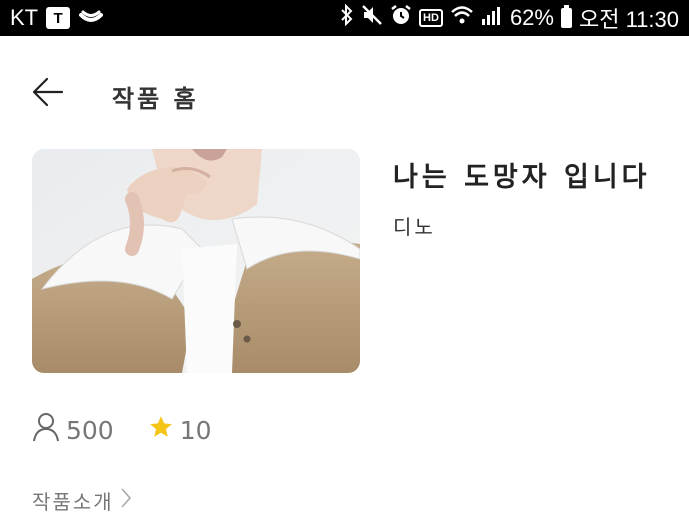 The image size is (689, 517). What do you see at coordinates (122, 430) in the screenshot?
I see `work-stats: 500 10` at bounding box center [122, 430].